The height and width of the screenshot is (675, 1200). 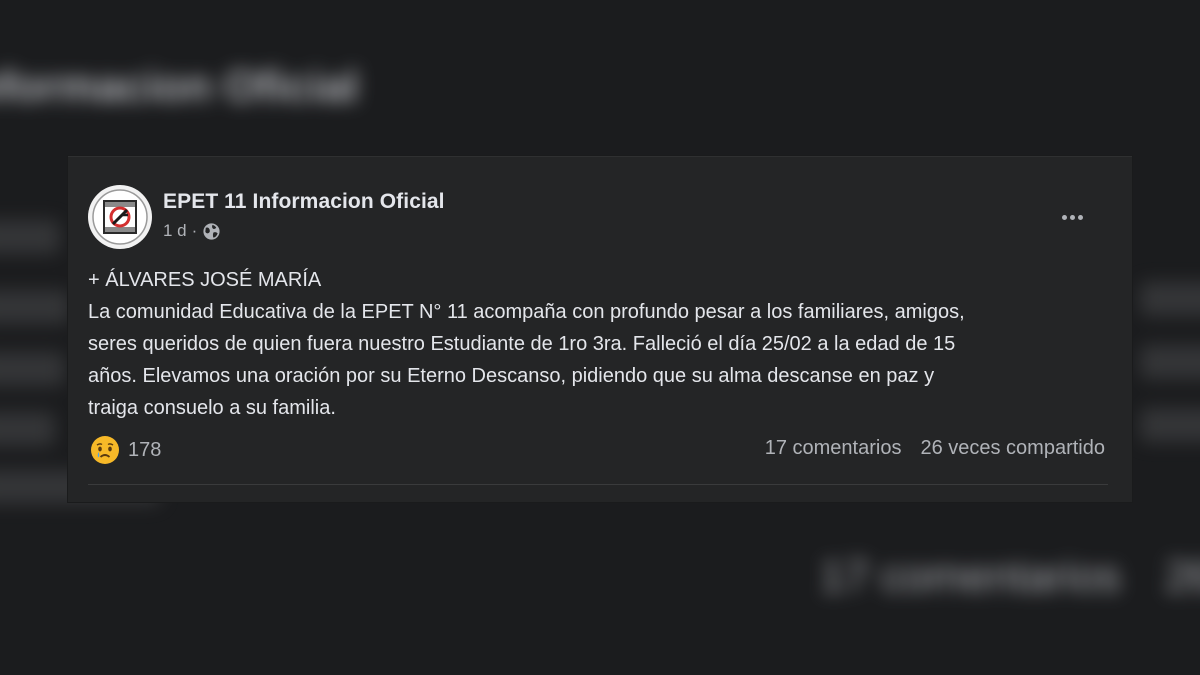 I want to click on post-meta: 1 d ·, so click(x=304, y=231).